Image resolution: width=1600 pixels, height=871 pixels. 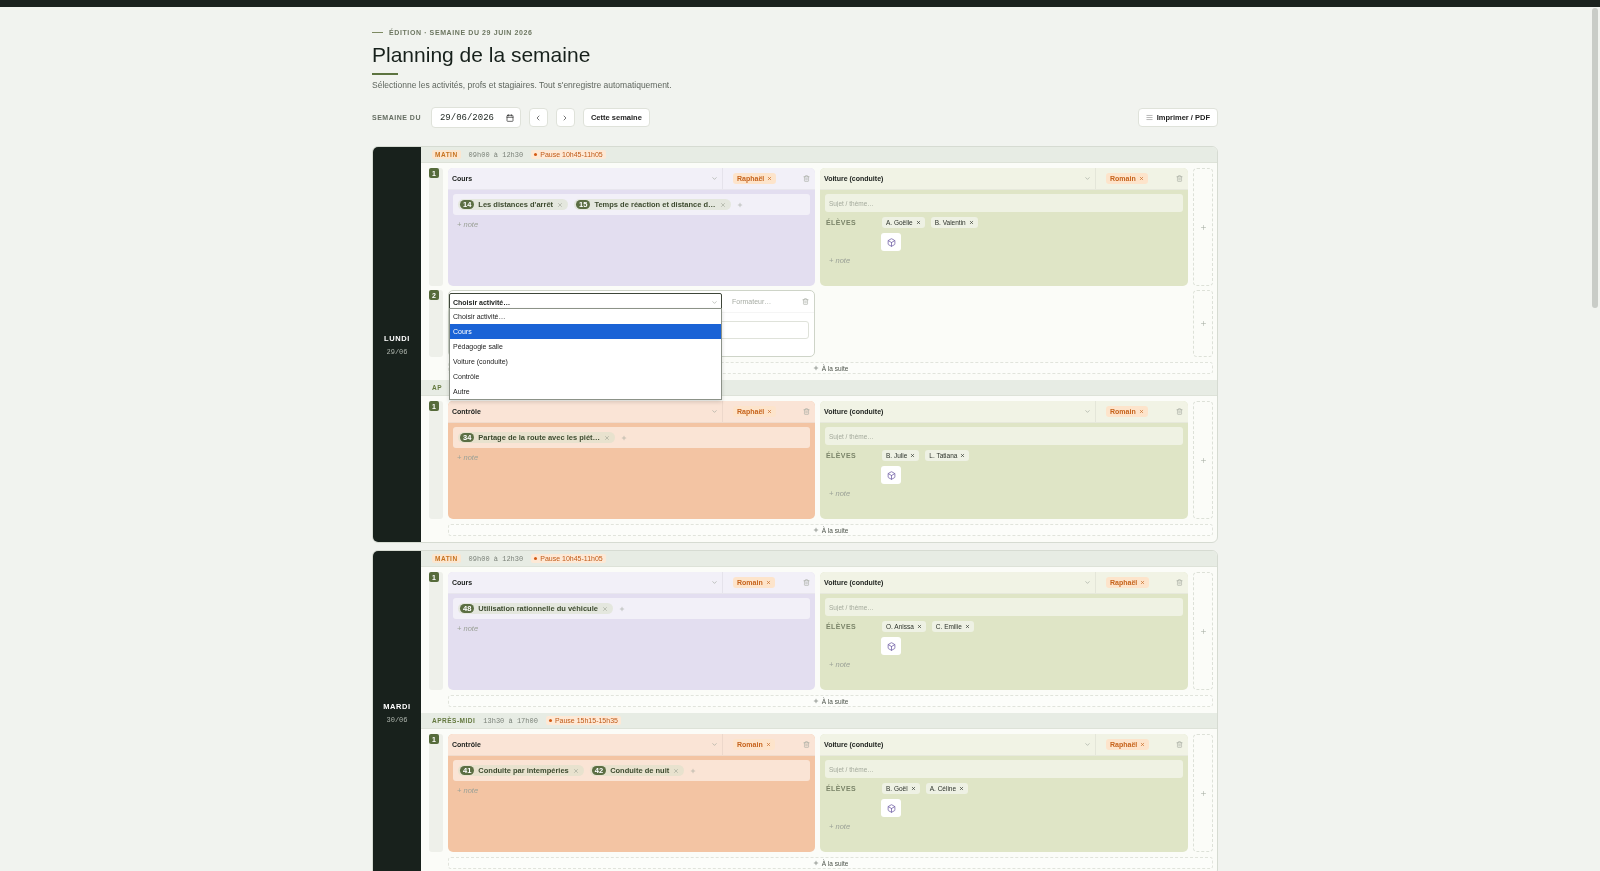 What do you see at coordinates (475, 117) in the screenshot?
I see `date-field: 29/06/2026` at bounding box center [475, 117].